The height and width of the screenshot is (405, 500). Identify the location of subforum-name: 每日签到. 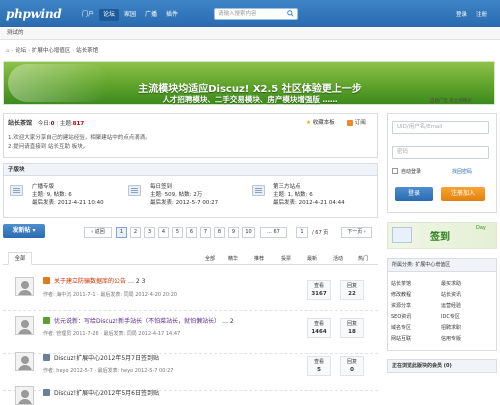
(184, 187).